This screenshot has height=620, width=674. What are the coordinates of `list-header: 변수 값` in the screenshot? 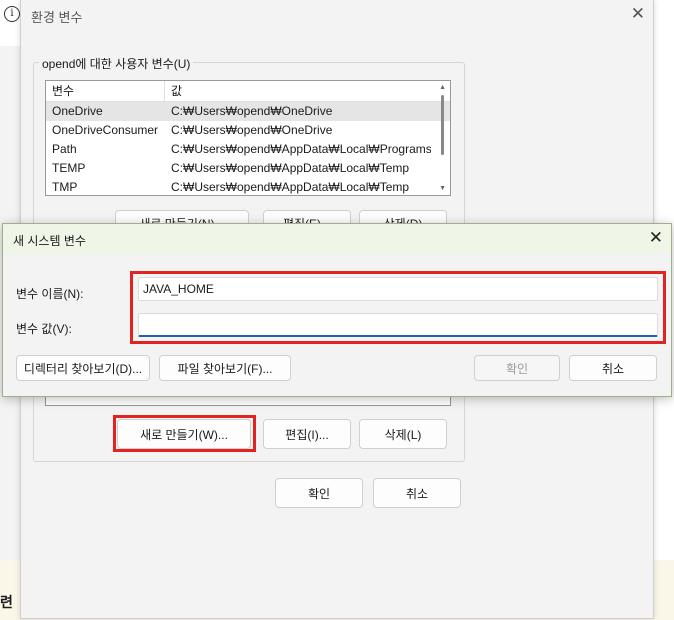 It's located at (248, 91).